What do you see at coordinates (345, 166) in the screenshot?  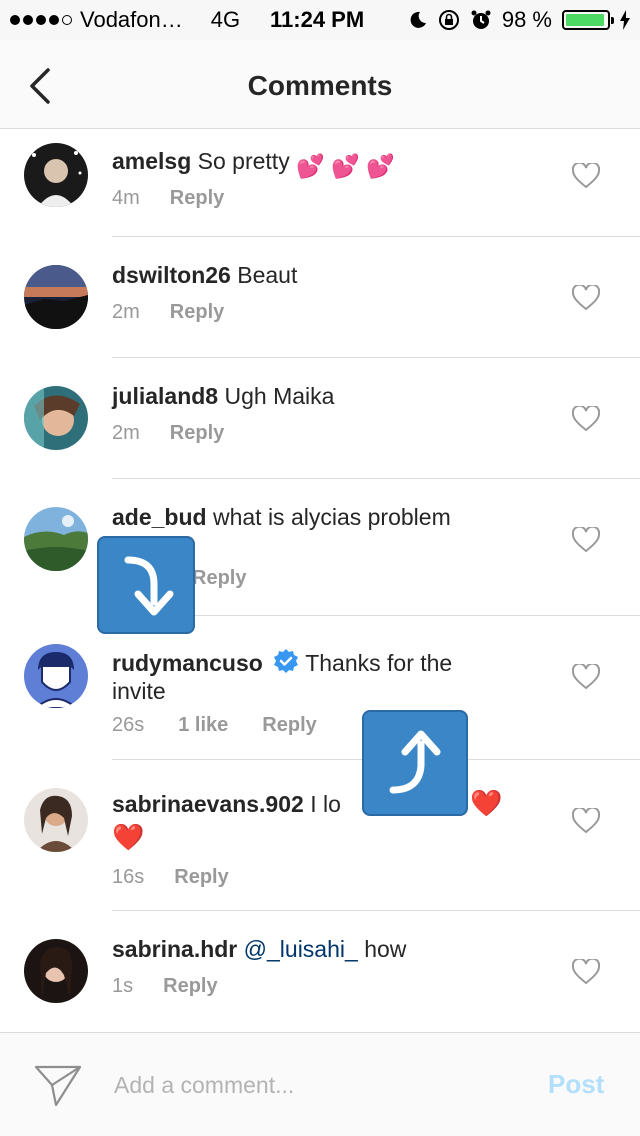 I see `comment-emoji: 💕 💕 💕` at bounding box center [345, 166].